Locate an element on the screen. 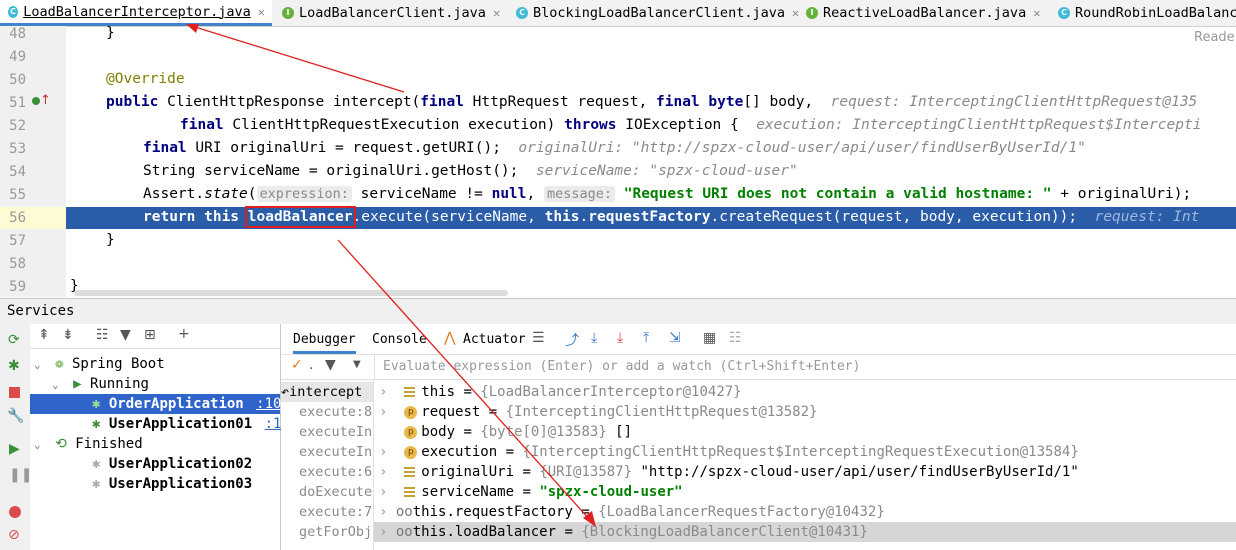  tab-roundrobinloadbalancer: C RoundRobinLoadBalanc is located at coordinates (1143, 13).